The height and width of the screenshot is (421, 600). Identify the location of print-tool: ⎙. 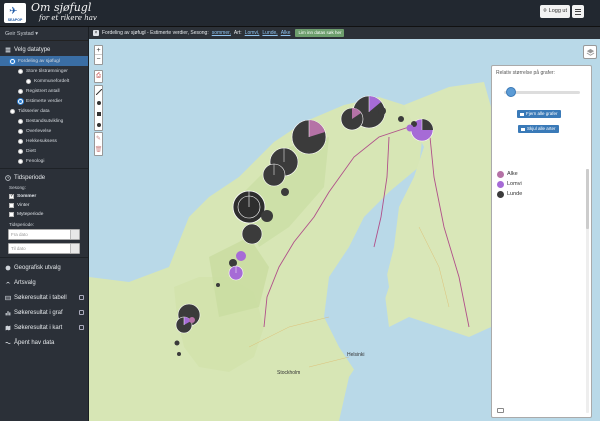
(98, 76).